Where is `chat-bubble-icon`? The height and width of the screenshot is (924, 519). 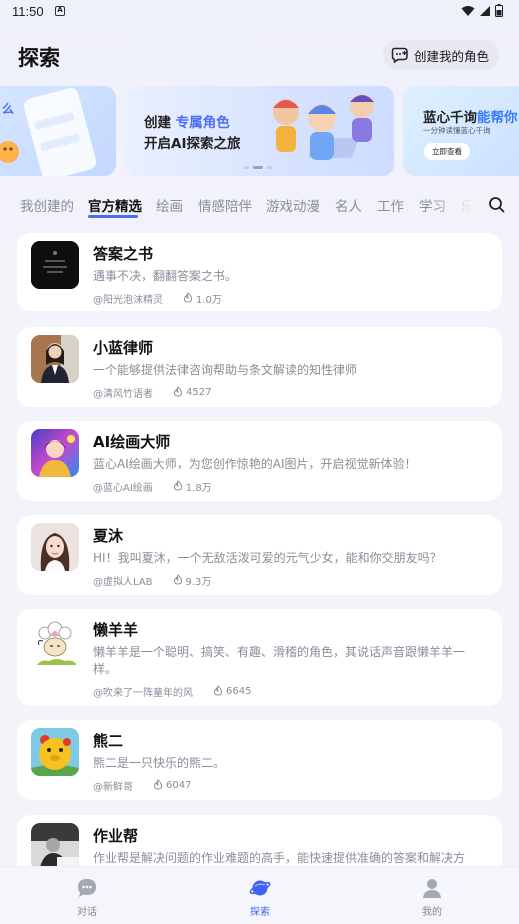 chat-bubble-icon is located at coordinates (87, 888).